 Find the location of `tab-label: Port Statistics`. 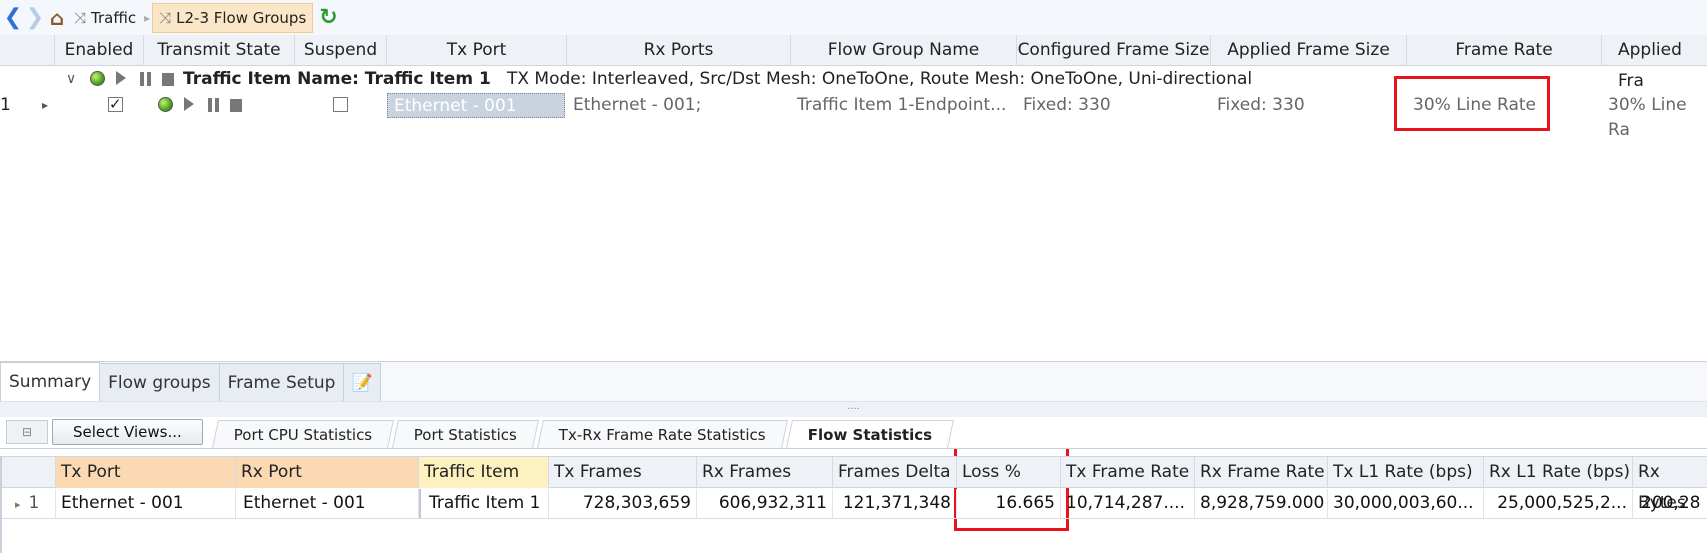

tab-label: Port Statistics is located at coordinates (465, 435).